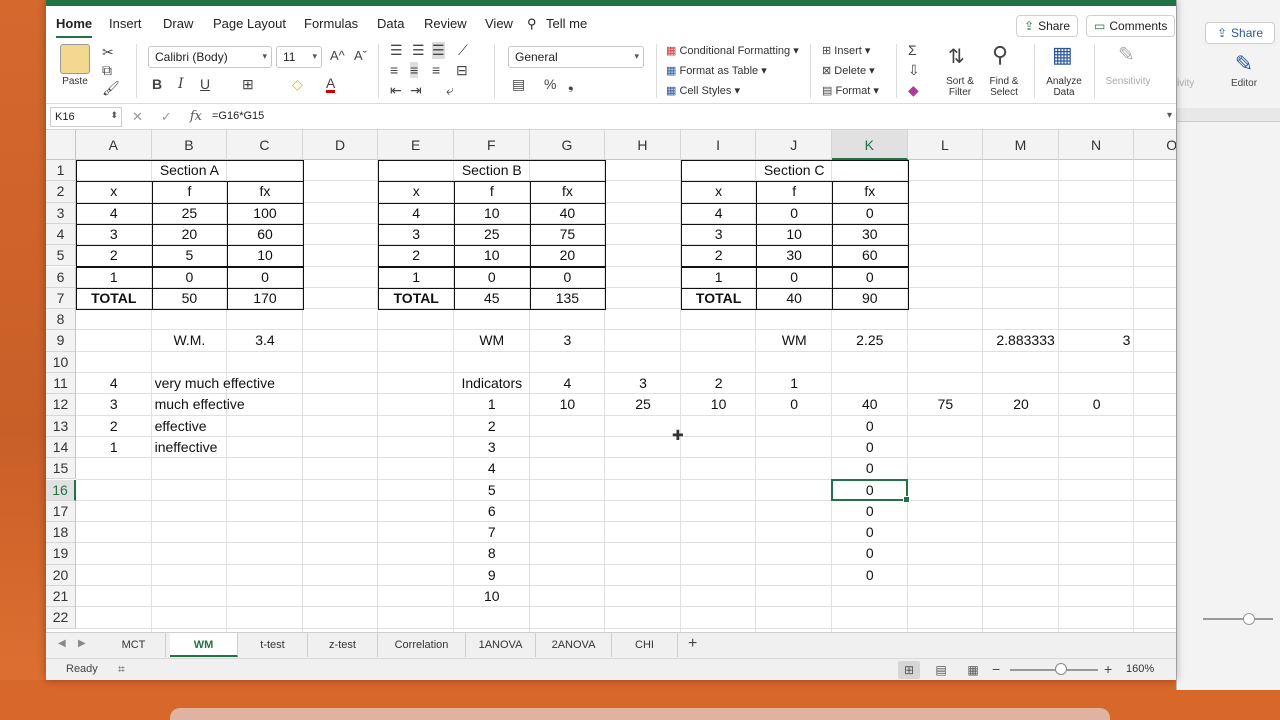  Describe the element at coordinates (114, 255) in the screenshot. I see `cell-a5: 2` at that location.